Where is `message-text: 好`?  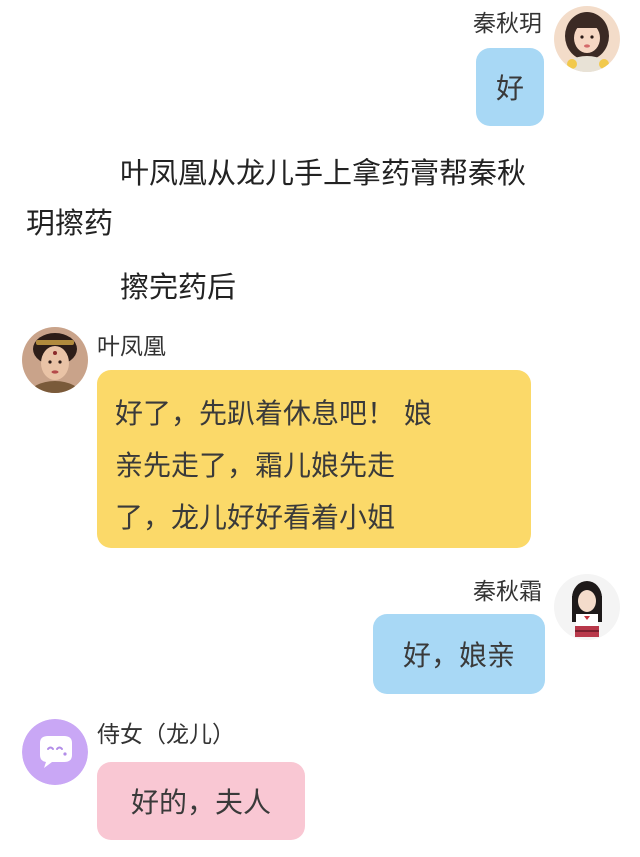 message-text: 好 is located at coordinates (509, 88).